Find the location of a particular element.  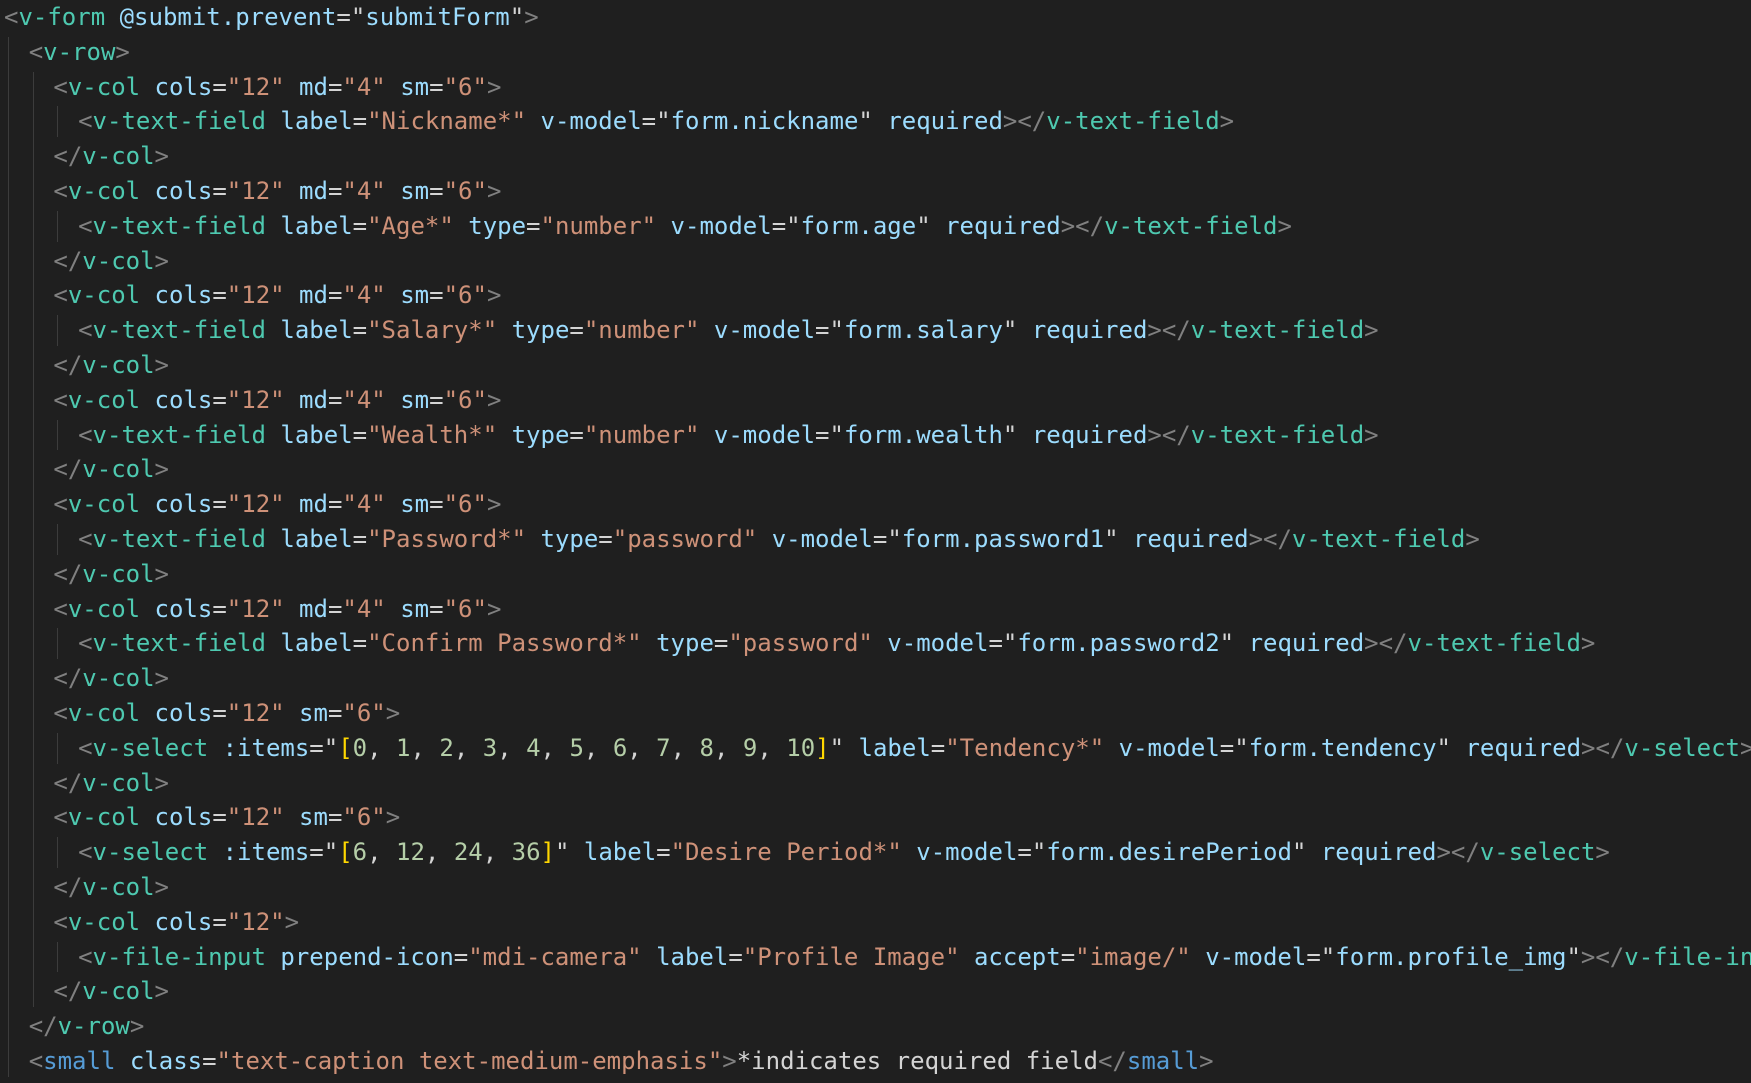

code-token: label is located at coordinates (316, 330).